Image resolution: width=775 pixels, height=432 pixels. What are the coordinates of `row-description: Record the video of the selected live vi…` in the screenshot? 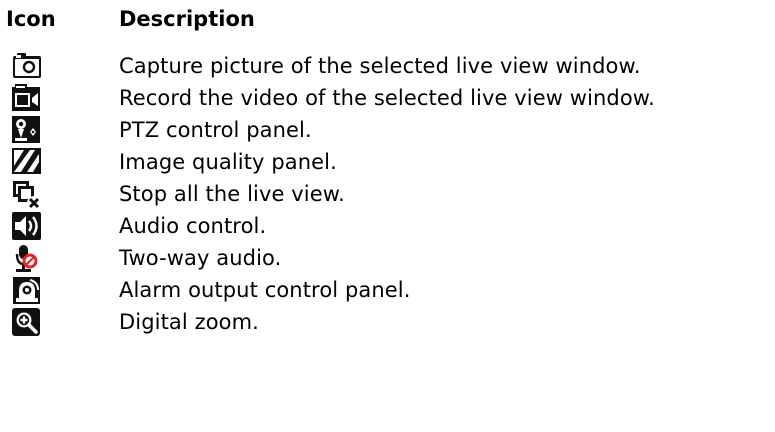 It's located at (387, 98).